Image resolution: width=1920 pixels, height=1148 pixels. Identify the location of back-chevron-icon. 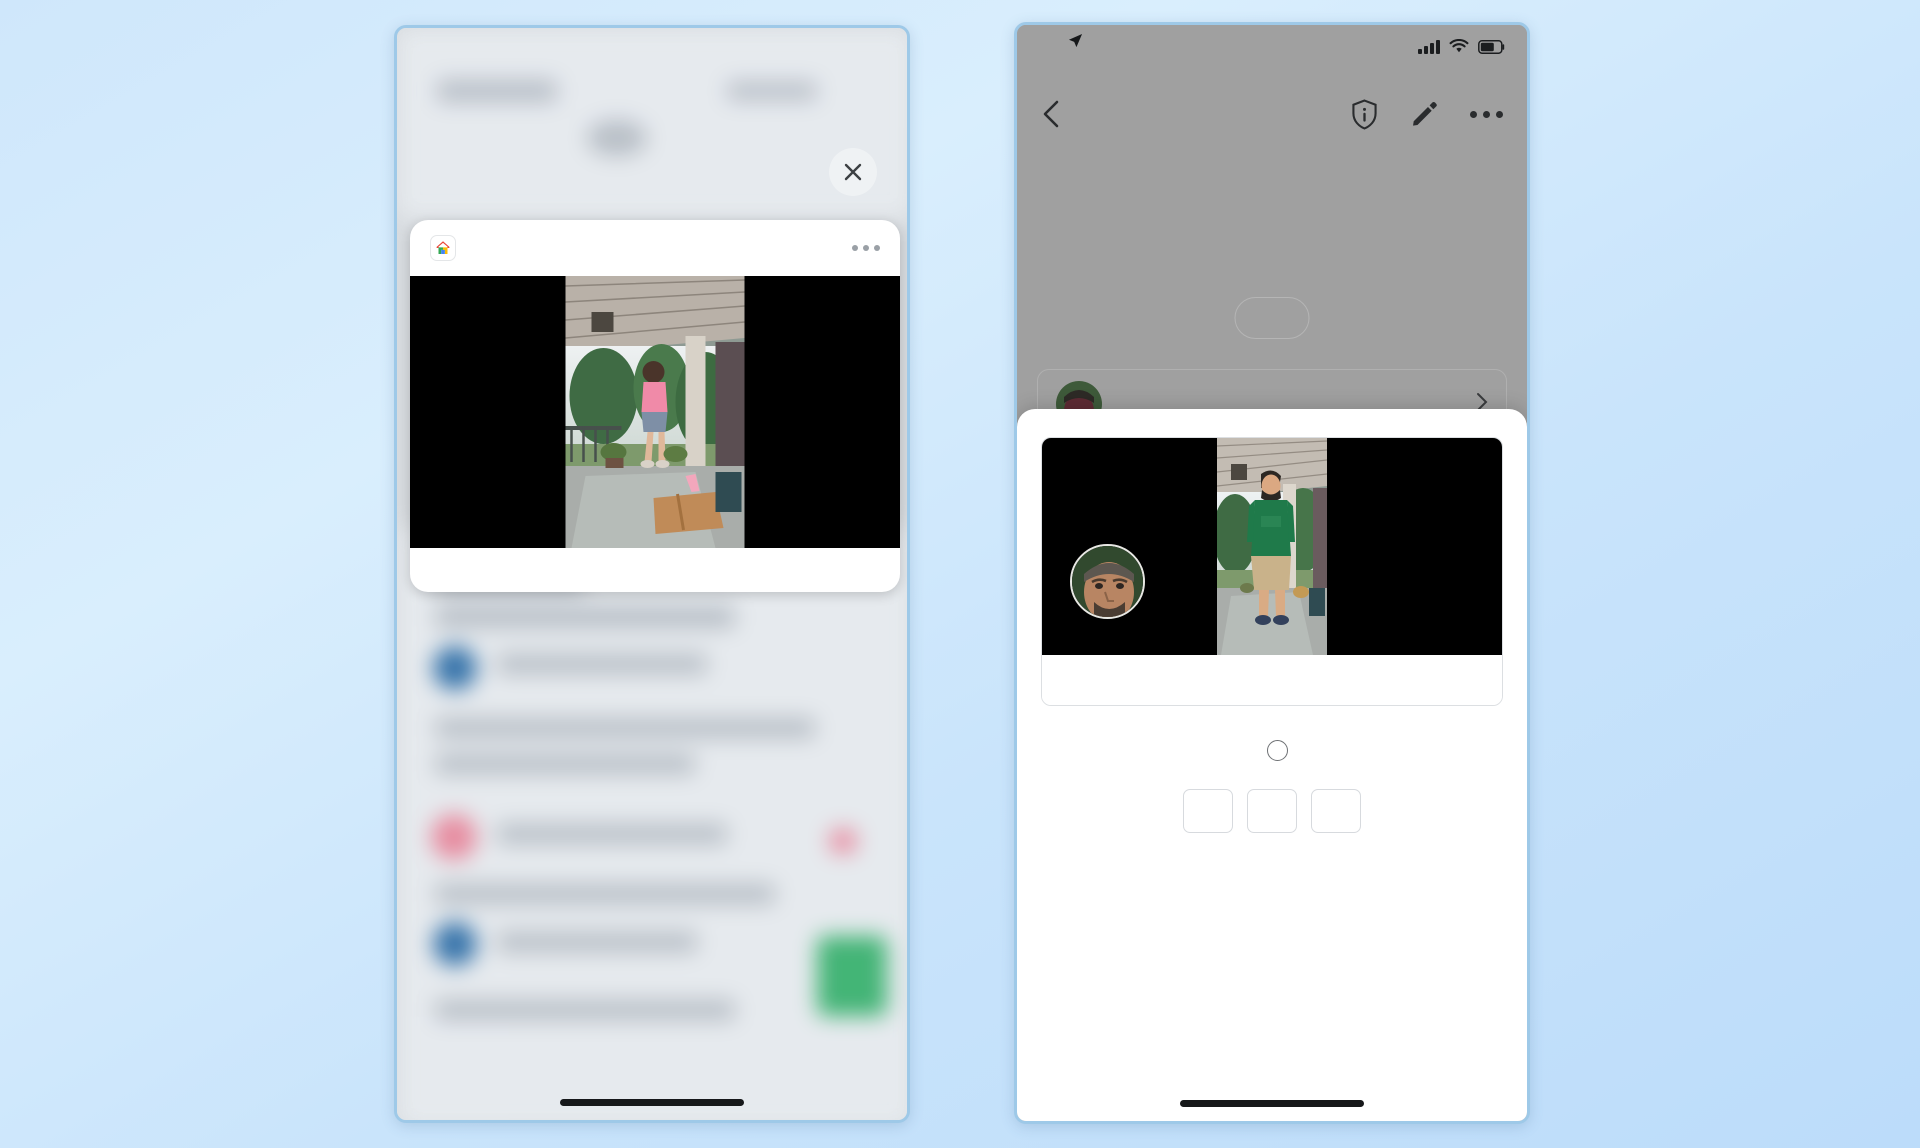
(1051, 114).